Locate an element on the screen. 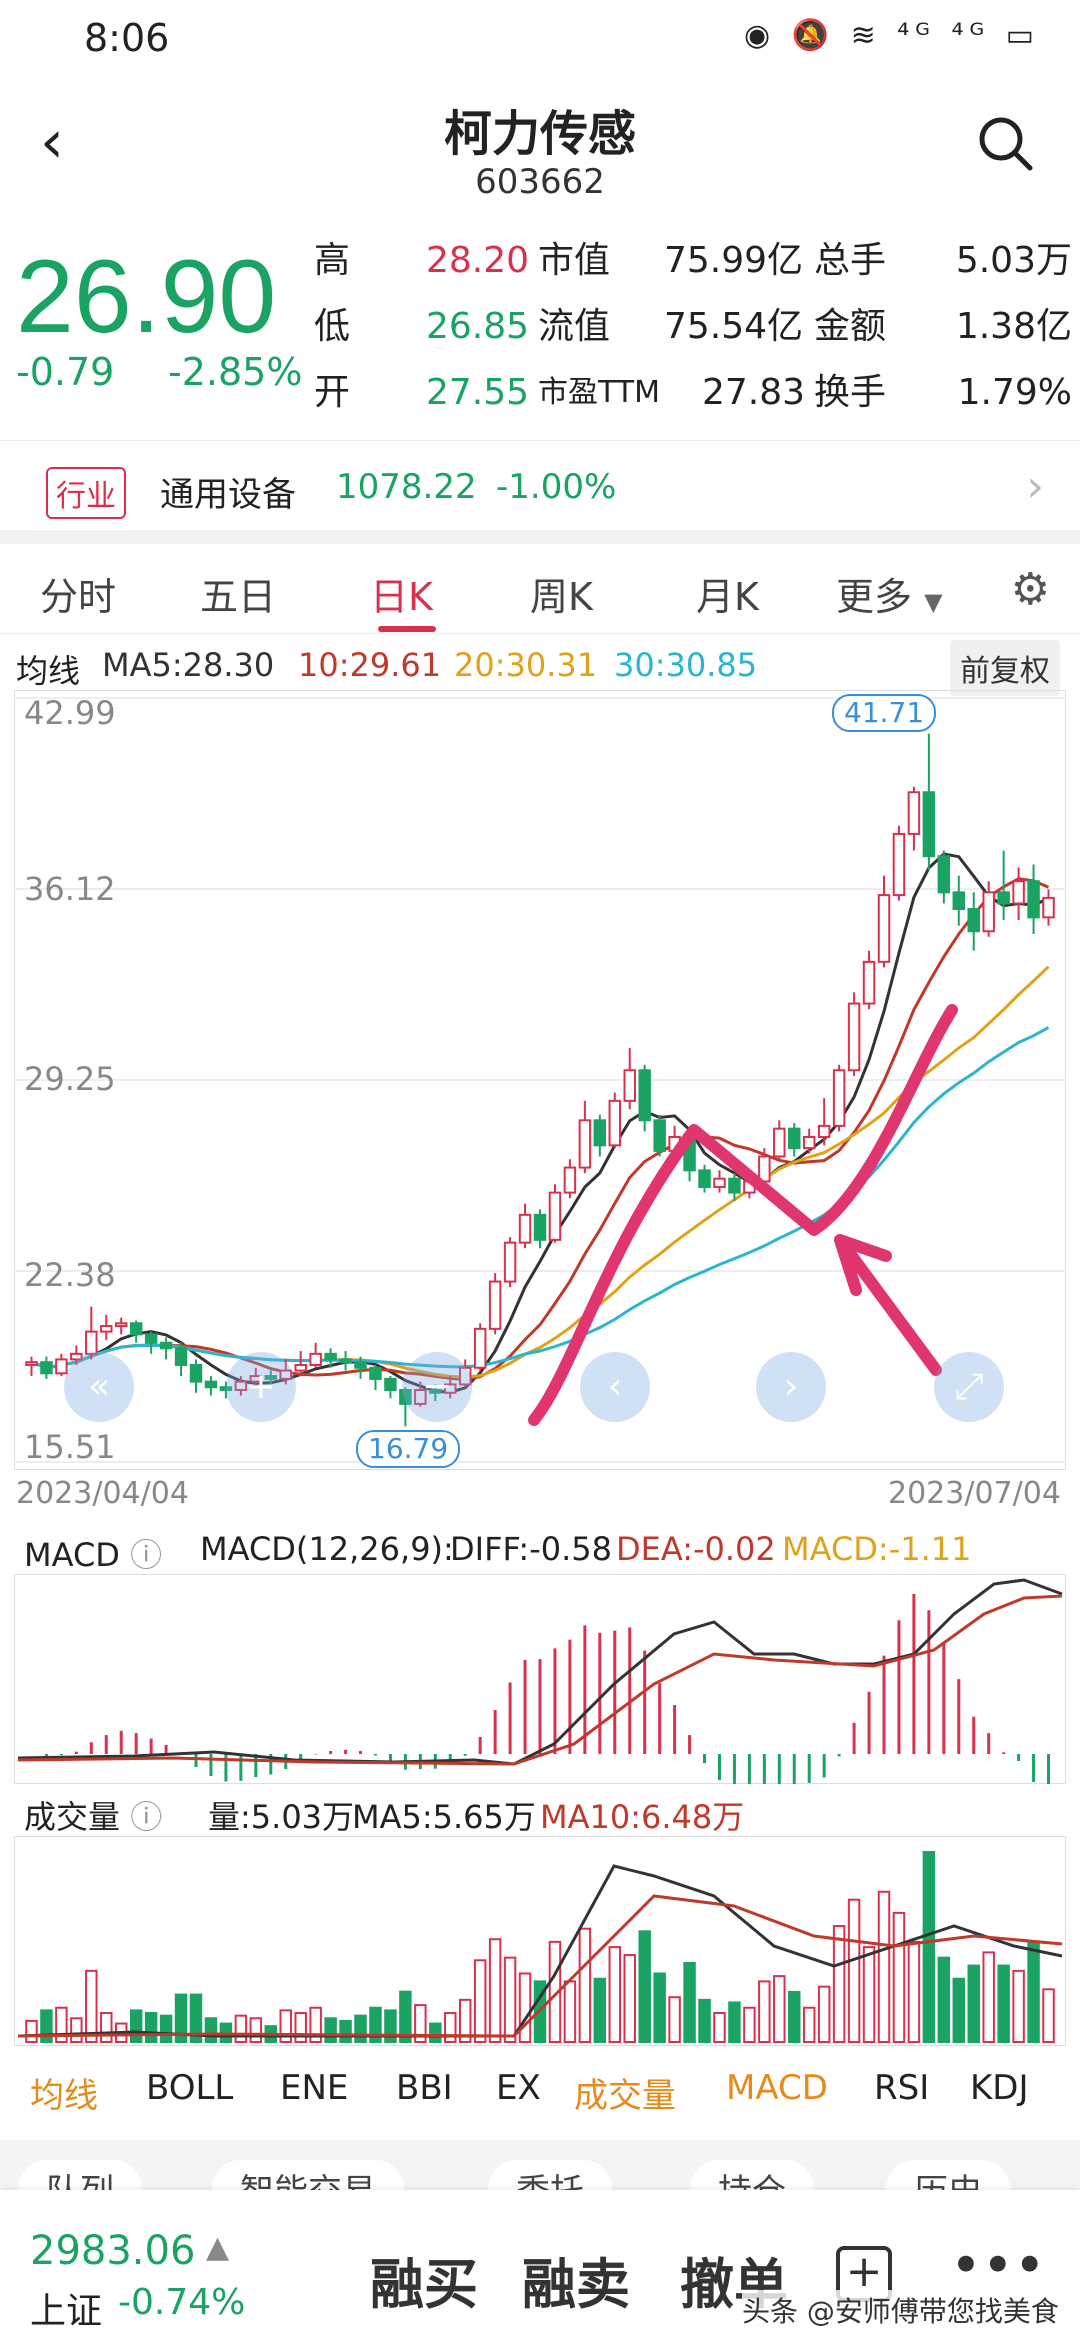  more-icon: ••• is located at coordinates (998, 2265).